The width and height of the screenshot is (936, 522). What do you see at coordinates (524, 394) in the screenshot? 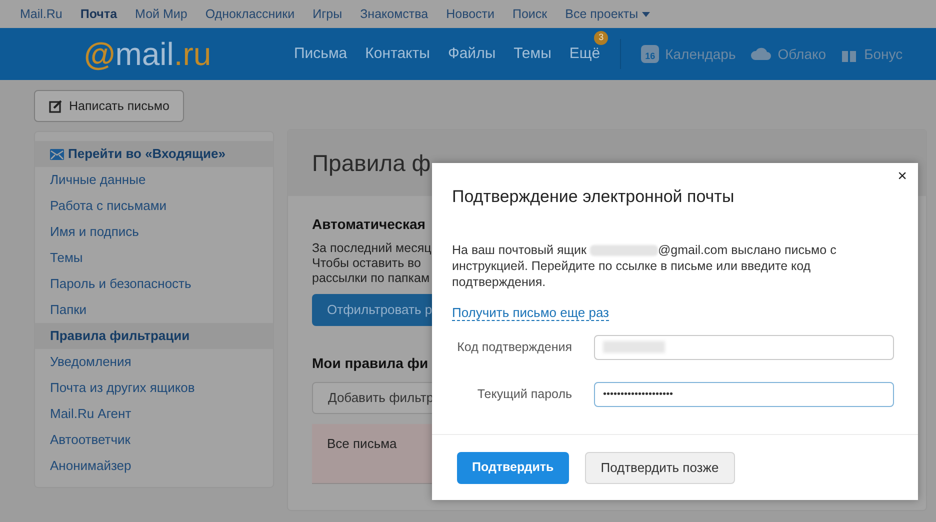
I see `field-label: Текущий пароль` at bounding box center [524, 394].